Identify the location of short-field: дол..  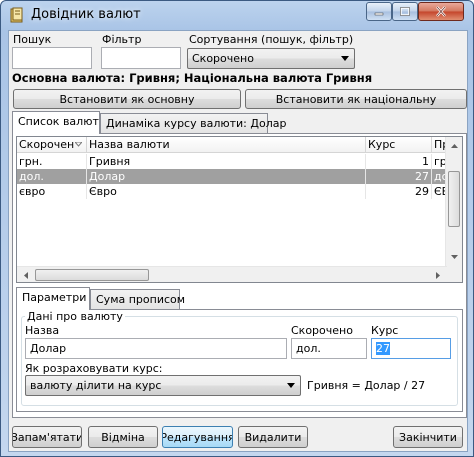
(329, 348).